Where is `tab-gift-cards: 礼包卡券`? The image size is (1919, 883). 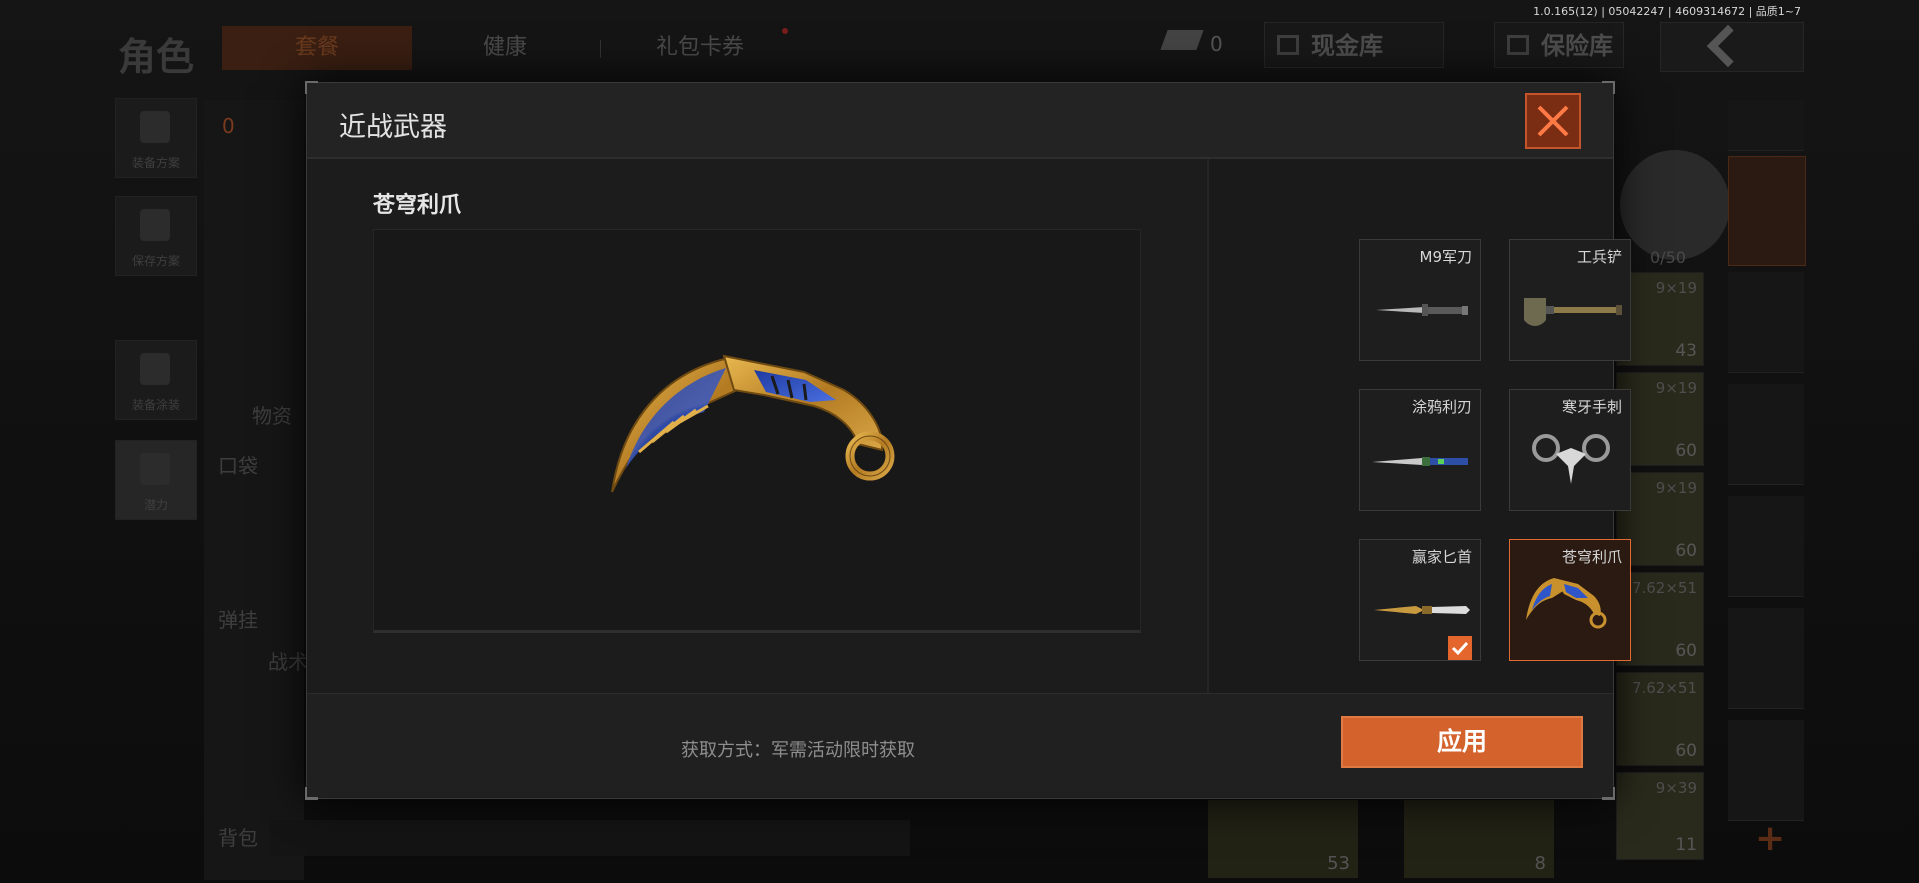 tab-gift-cards: 礼包卡券 is located at coordinates (700, 48).